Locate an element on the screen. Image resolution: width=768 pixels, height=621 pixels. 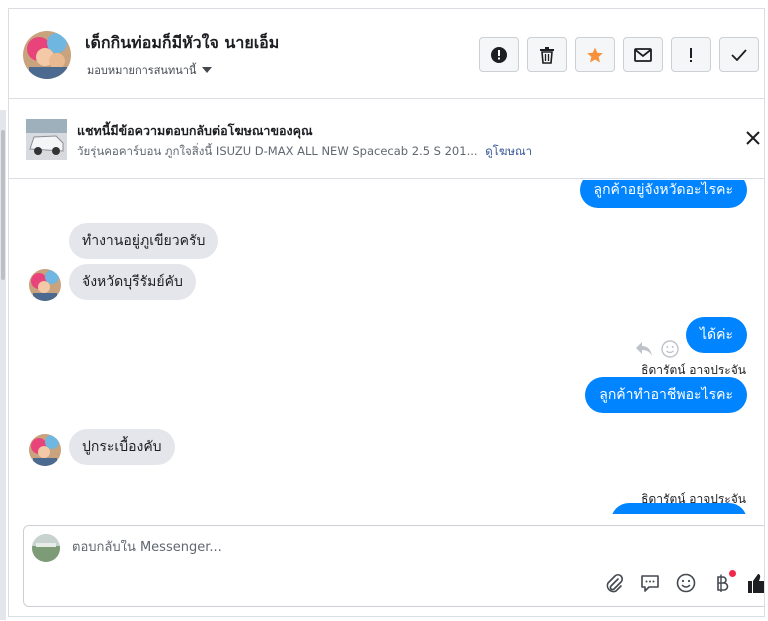
emoji-reaction-icon is located at coordinates (670, 349).